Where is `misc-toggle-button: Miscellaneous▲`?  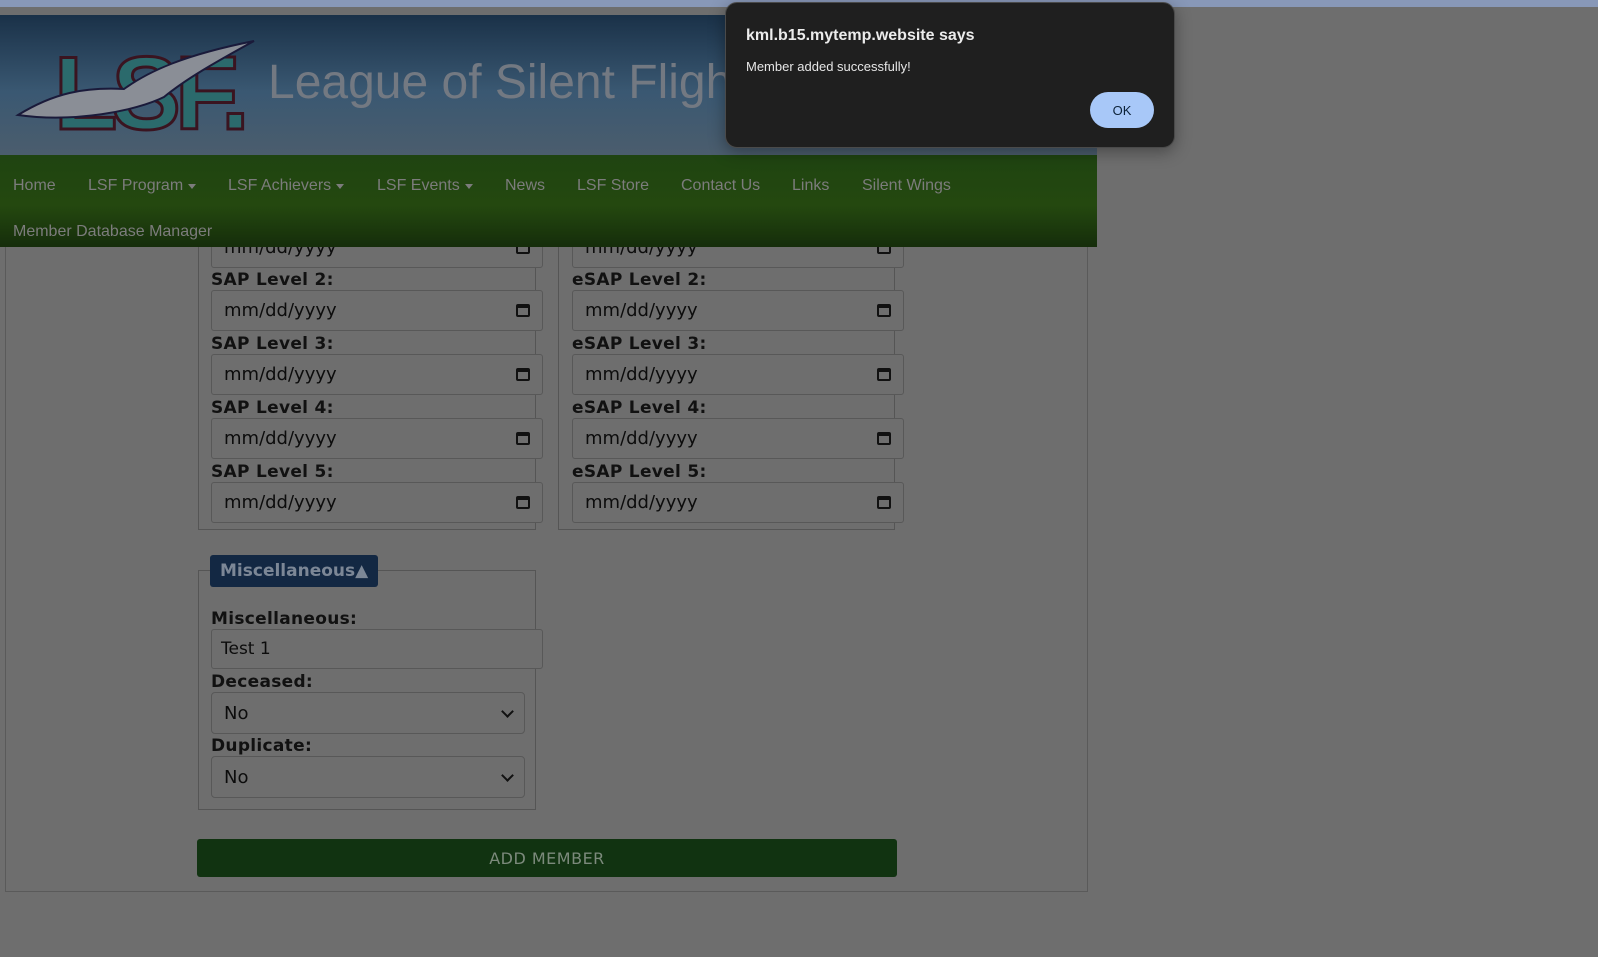
misc-toggle-button: Miscellaneous▲ is located at coordinates (294, 571).